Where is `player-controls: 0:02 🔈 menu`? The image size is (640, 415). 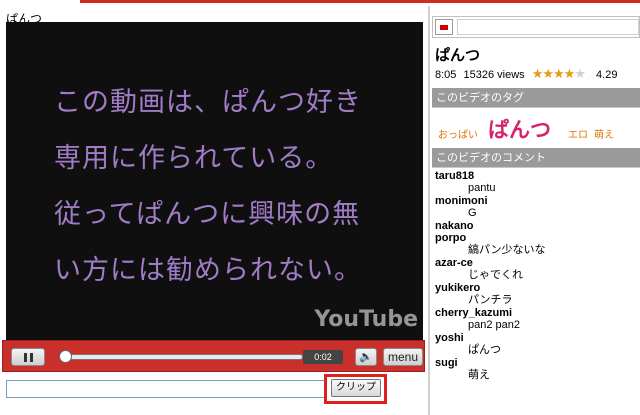
player-controls: 0:02 🔈 menu is located at coordinates (213, 356).